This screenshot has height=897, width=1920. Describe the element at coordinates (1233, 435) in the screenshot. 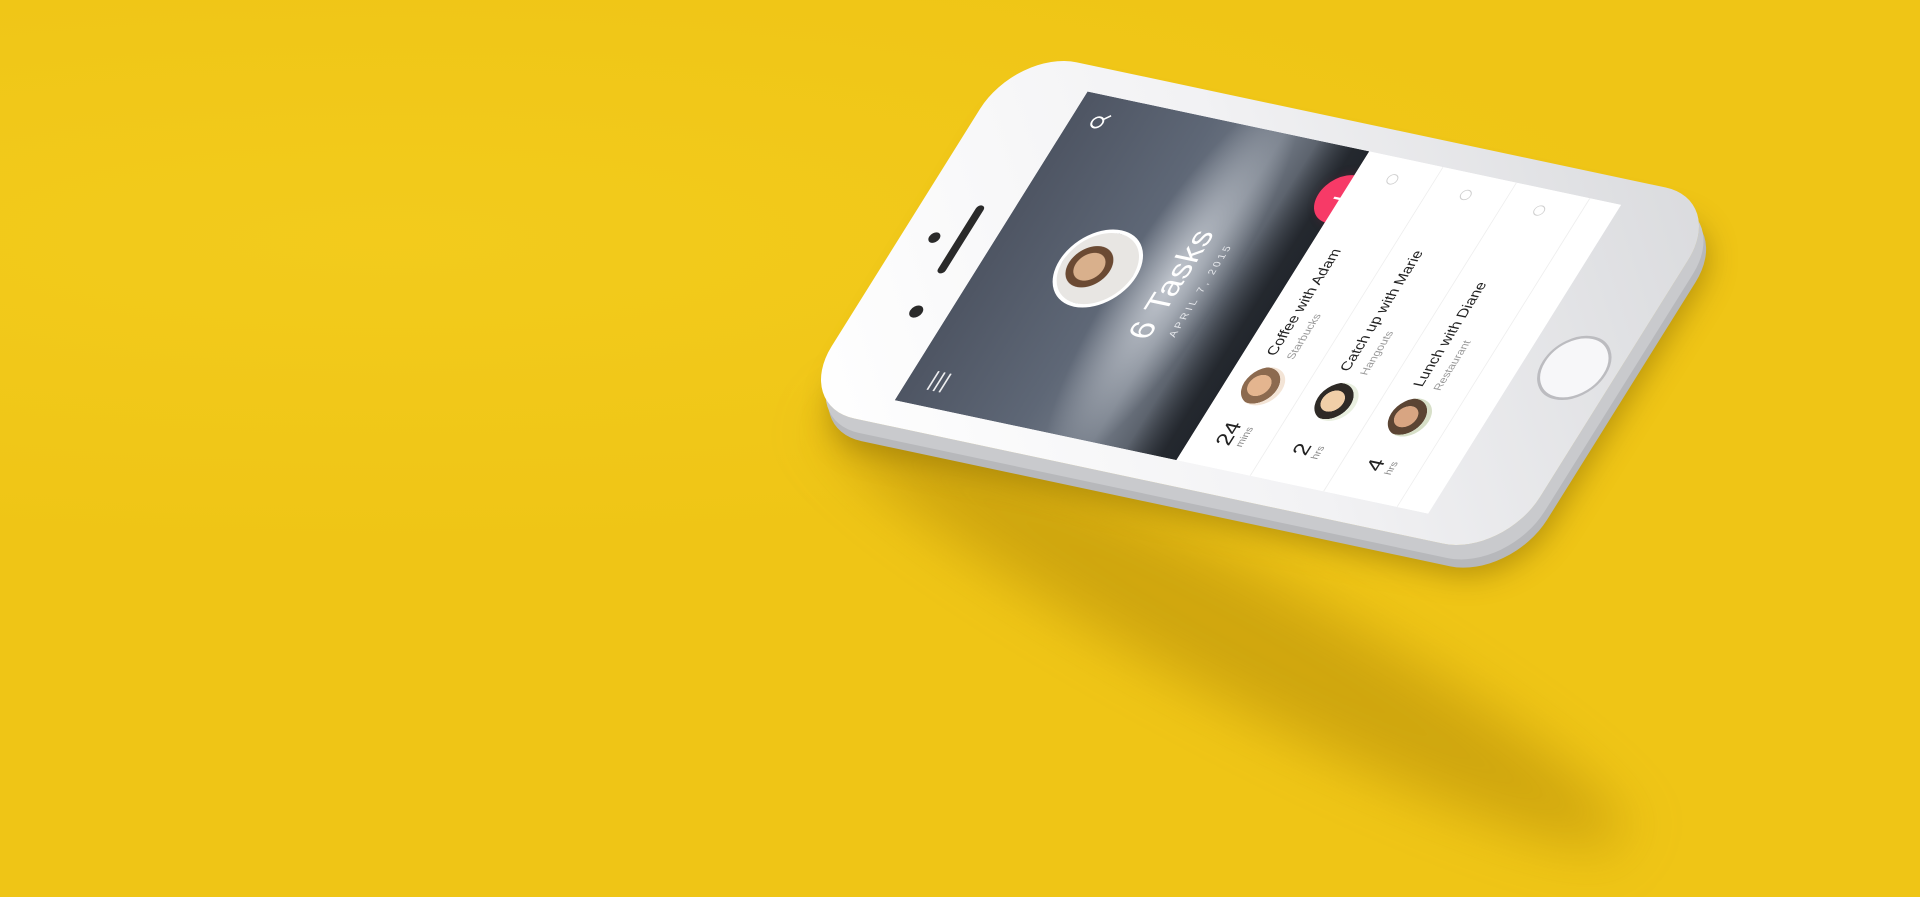

I see `task-duration: 24 mins` at that location.